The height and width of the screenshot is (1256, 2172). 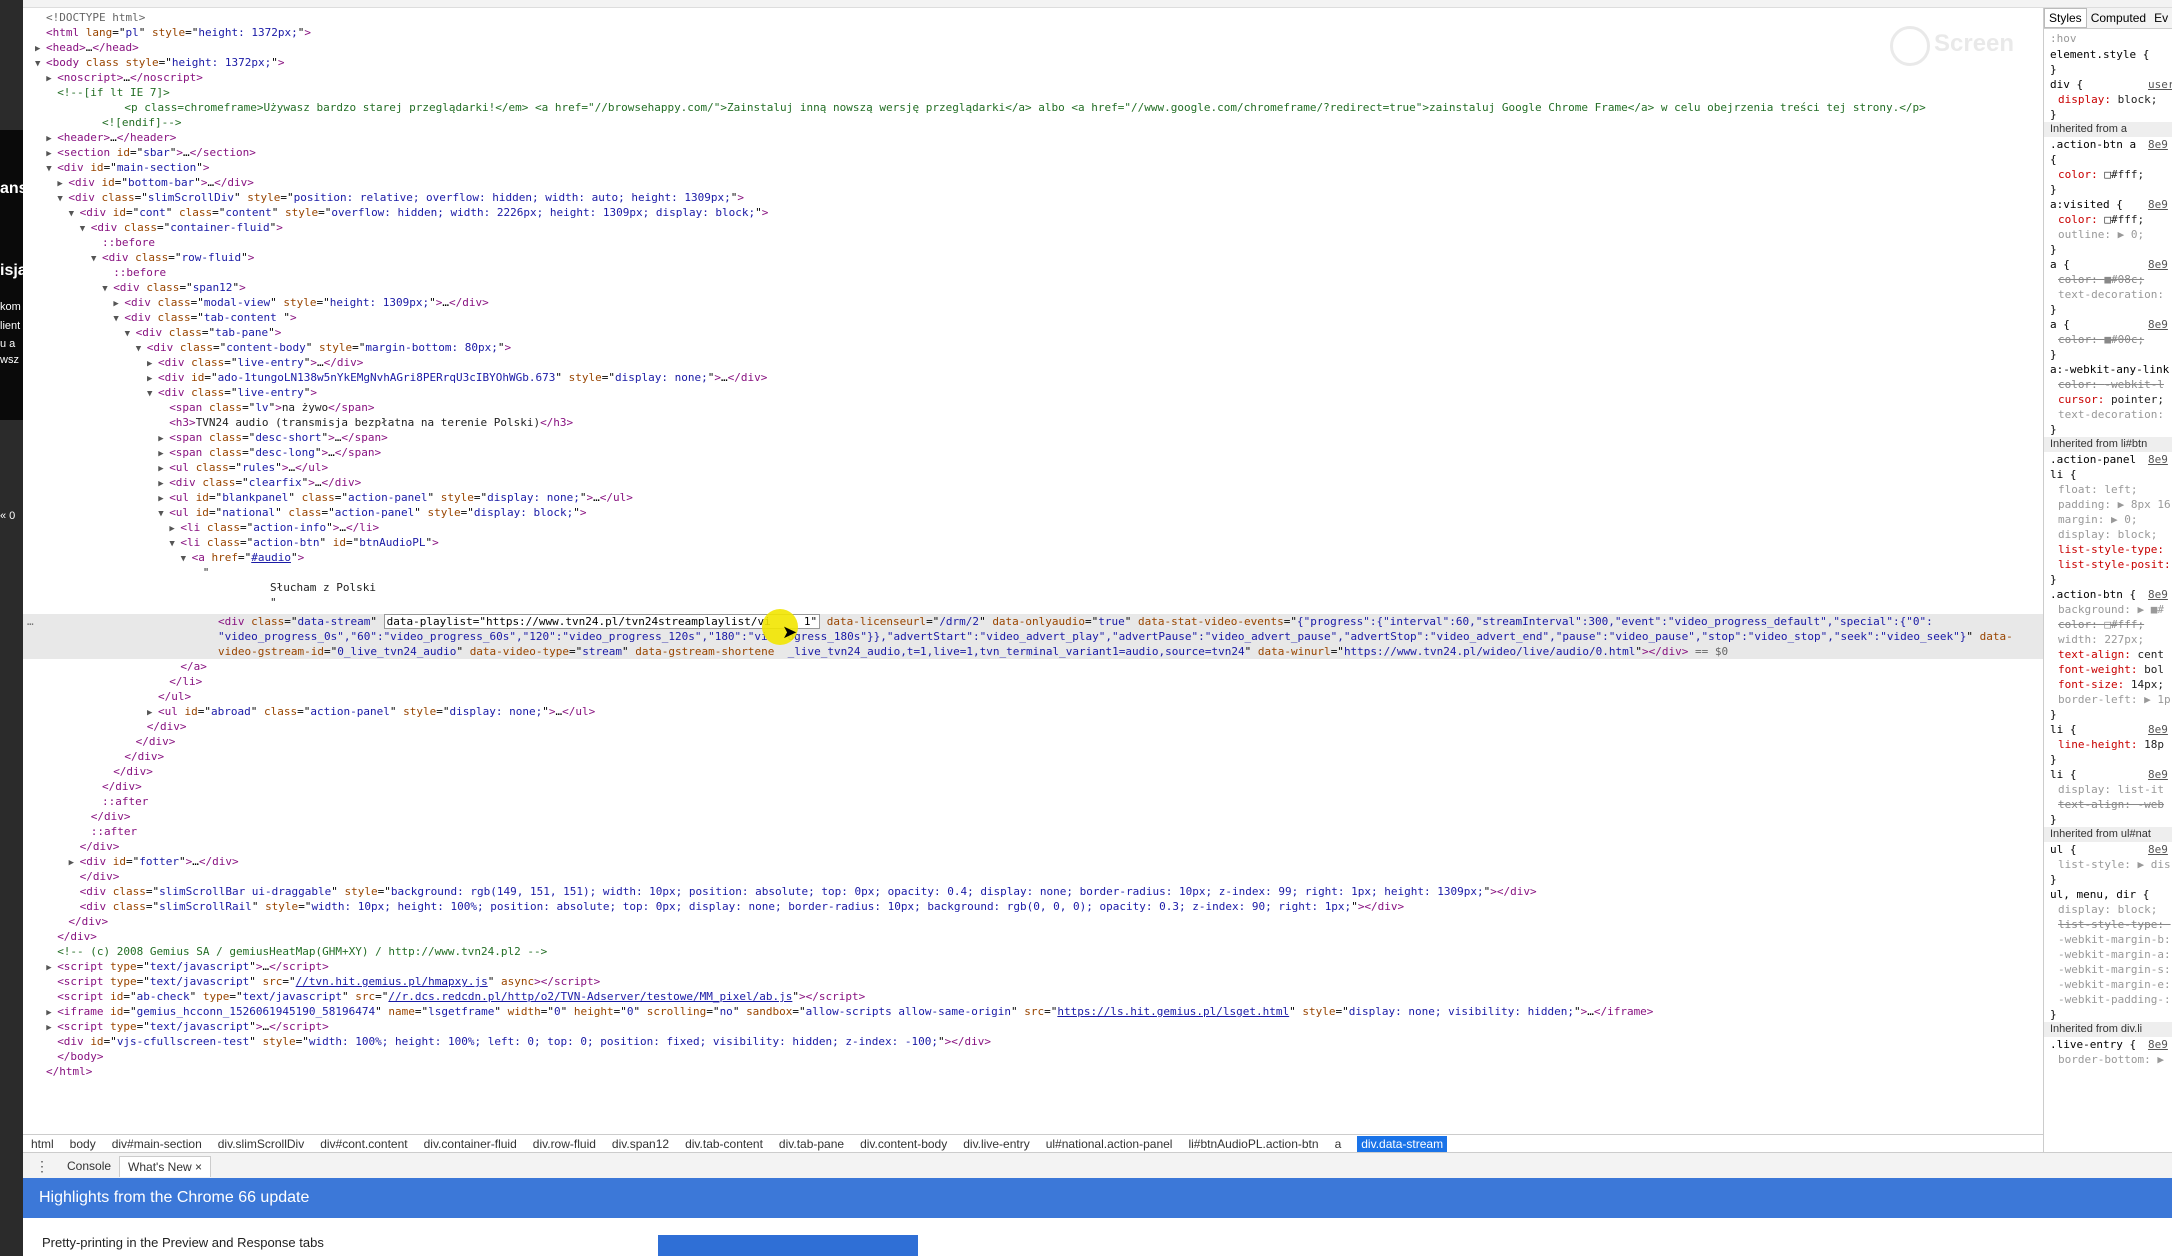 I want to click on css-selector: div {, so click(x=2111, y=84).